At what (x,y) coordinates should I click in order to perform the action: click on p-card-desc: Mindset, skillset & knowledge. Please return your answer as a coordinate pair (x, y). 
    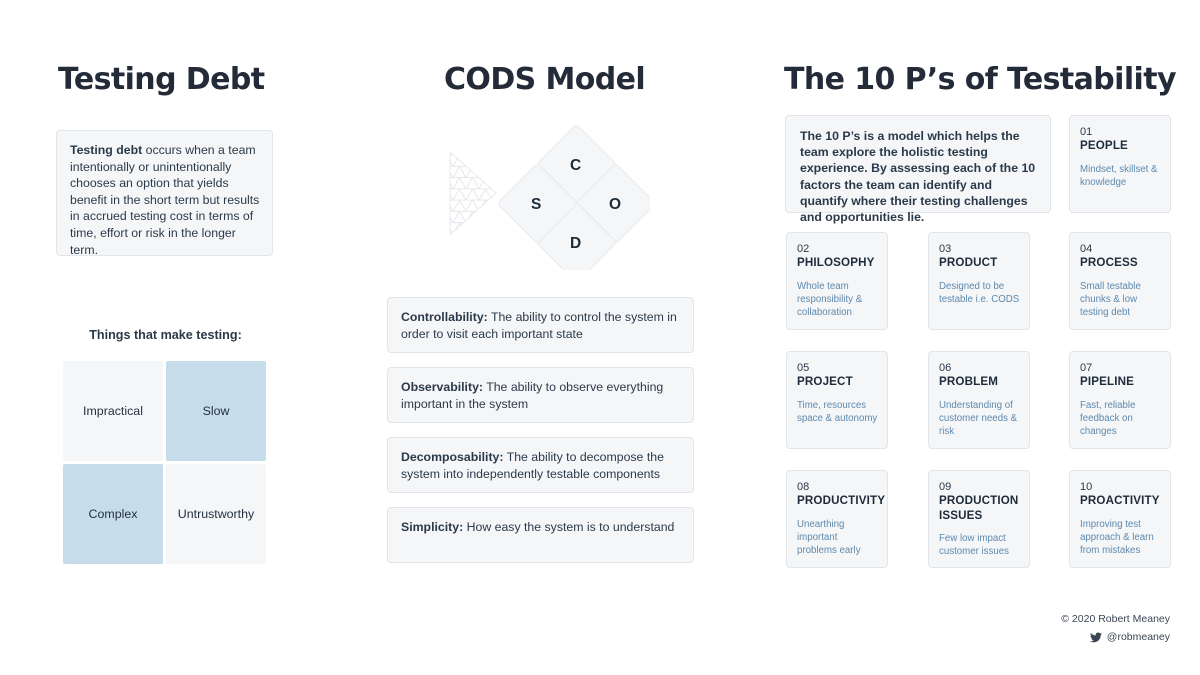
    Looking at the image, I should click on (1119, 175).